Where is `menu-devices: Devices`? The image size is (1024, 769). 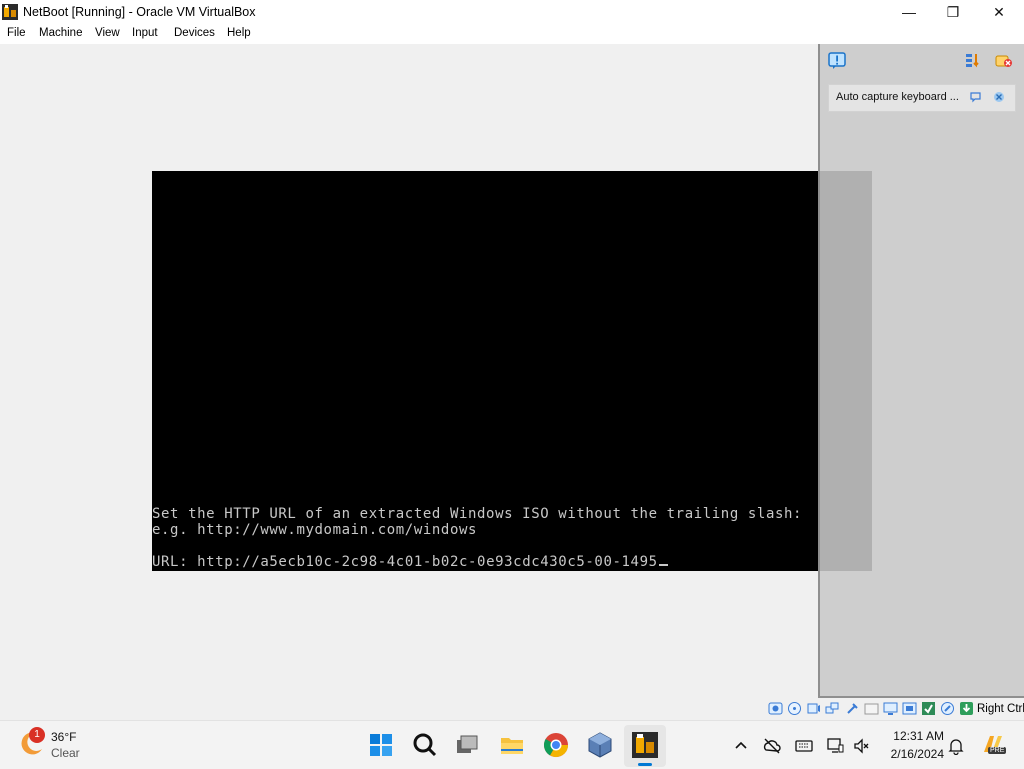
menu-devices: Devices is located at coordinates (194, 33).